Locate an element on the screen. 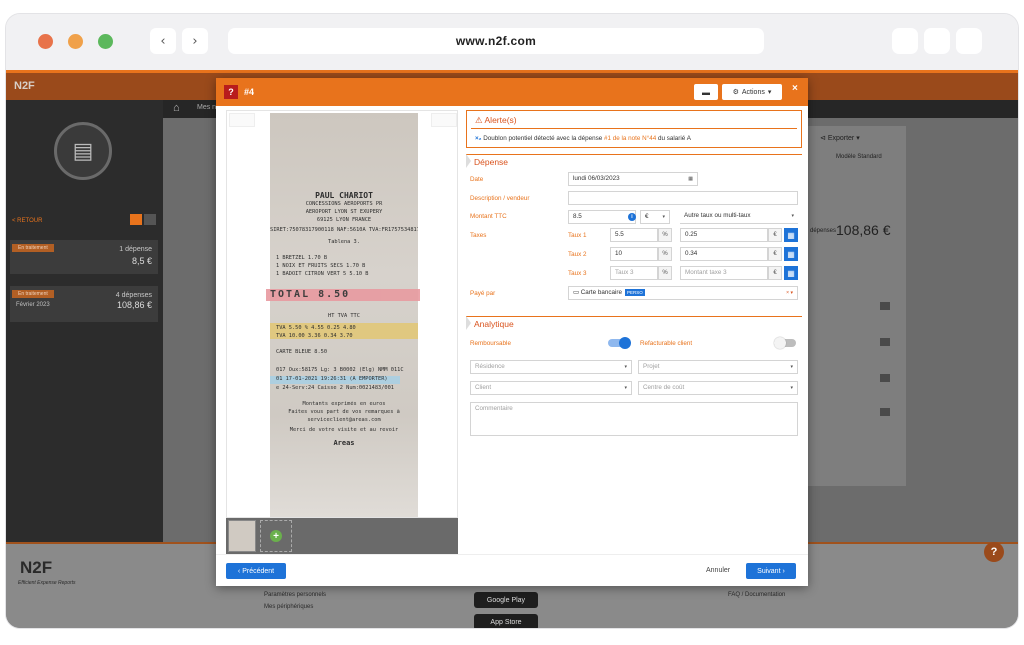  back-link: < RETOUR is located at coordinates (27, 221).